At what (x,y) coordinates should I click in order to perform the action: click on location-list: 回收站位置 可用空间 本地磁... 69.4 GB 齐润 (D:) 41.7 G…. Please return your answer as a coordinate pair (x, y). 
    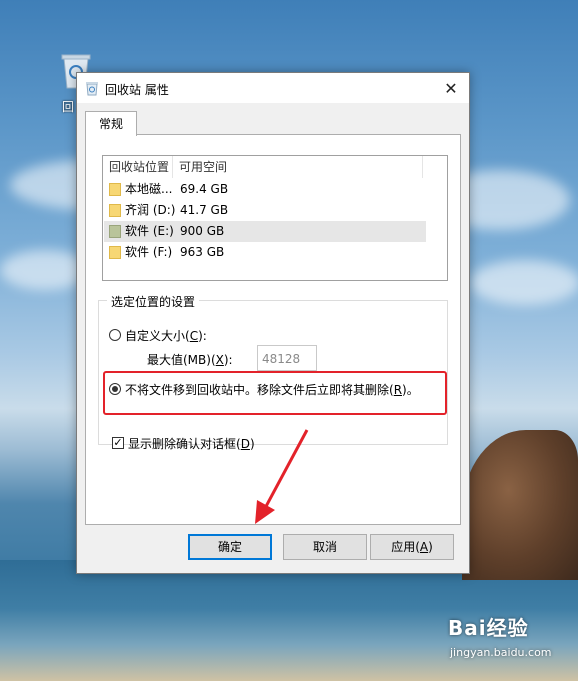
    Looking at the image, I should click on (275, 218).